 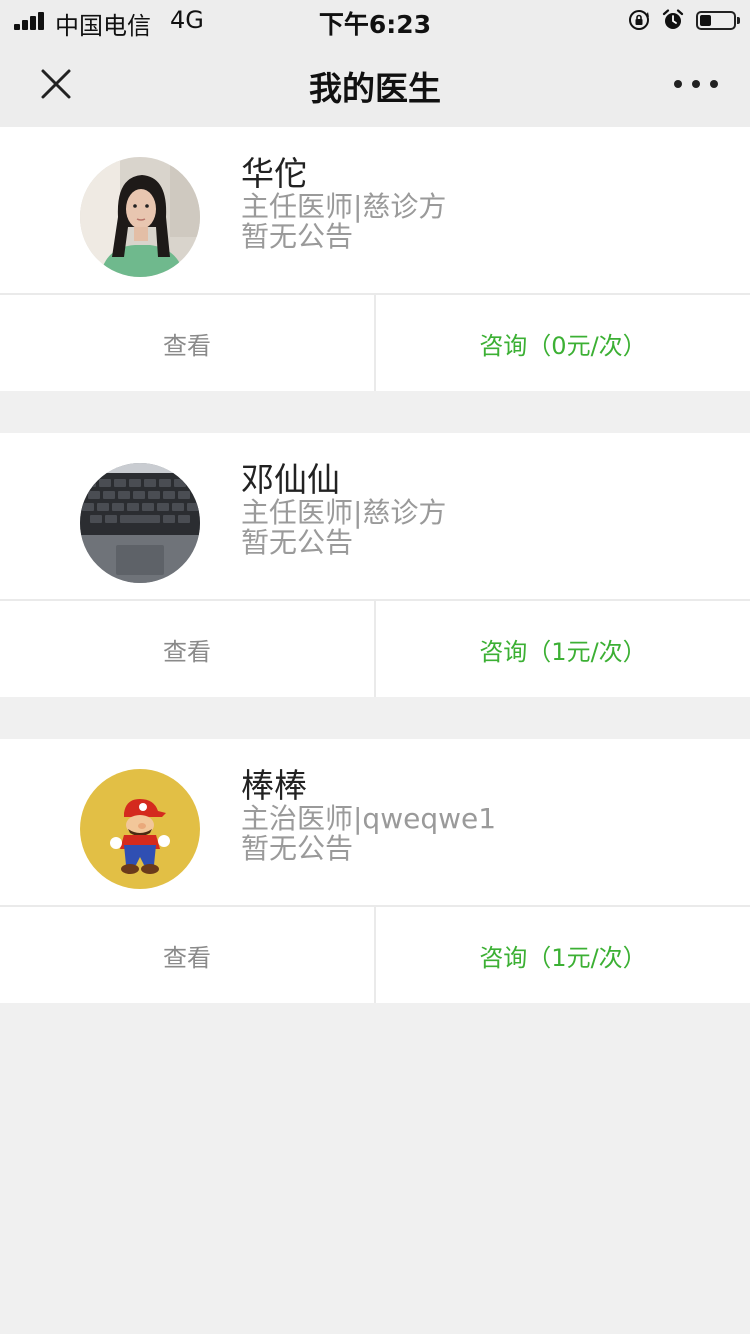 What do you see at coordinates (369, 818) in the screenshot?
I see `doctor-title: 主治医师|qweqwe1` at bounding box center [369, 818].